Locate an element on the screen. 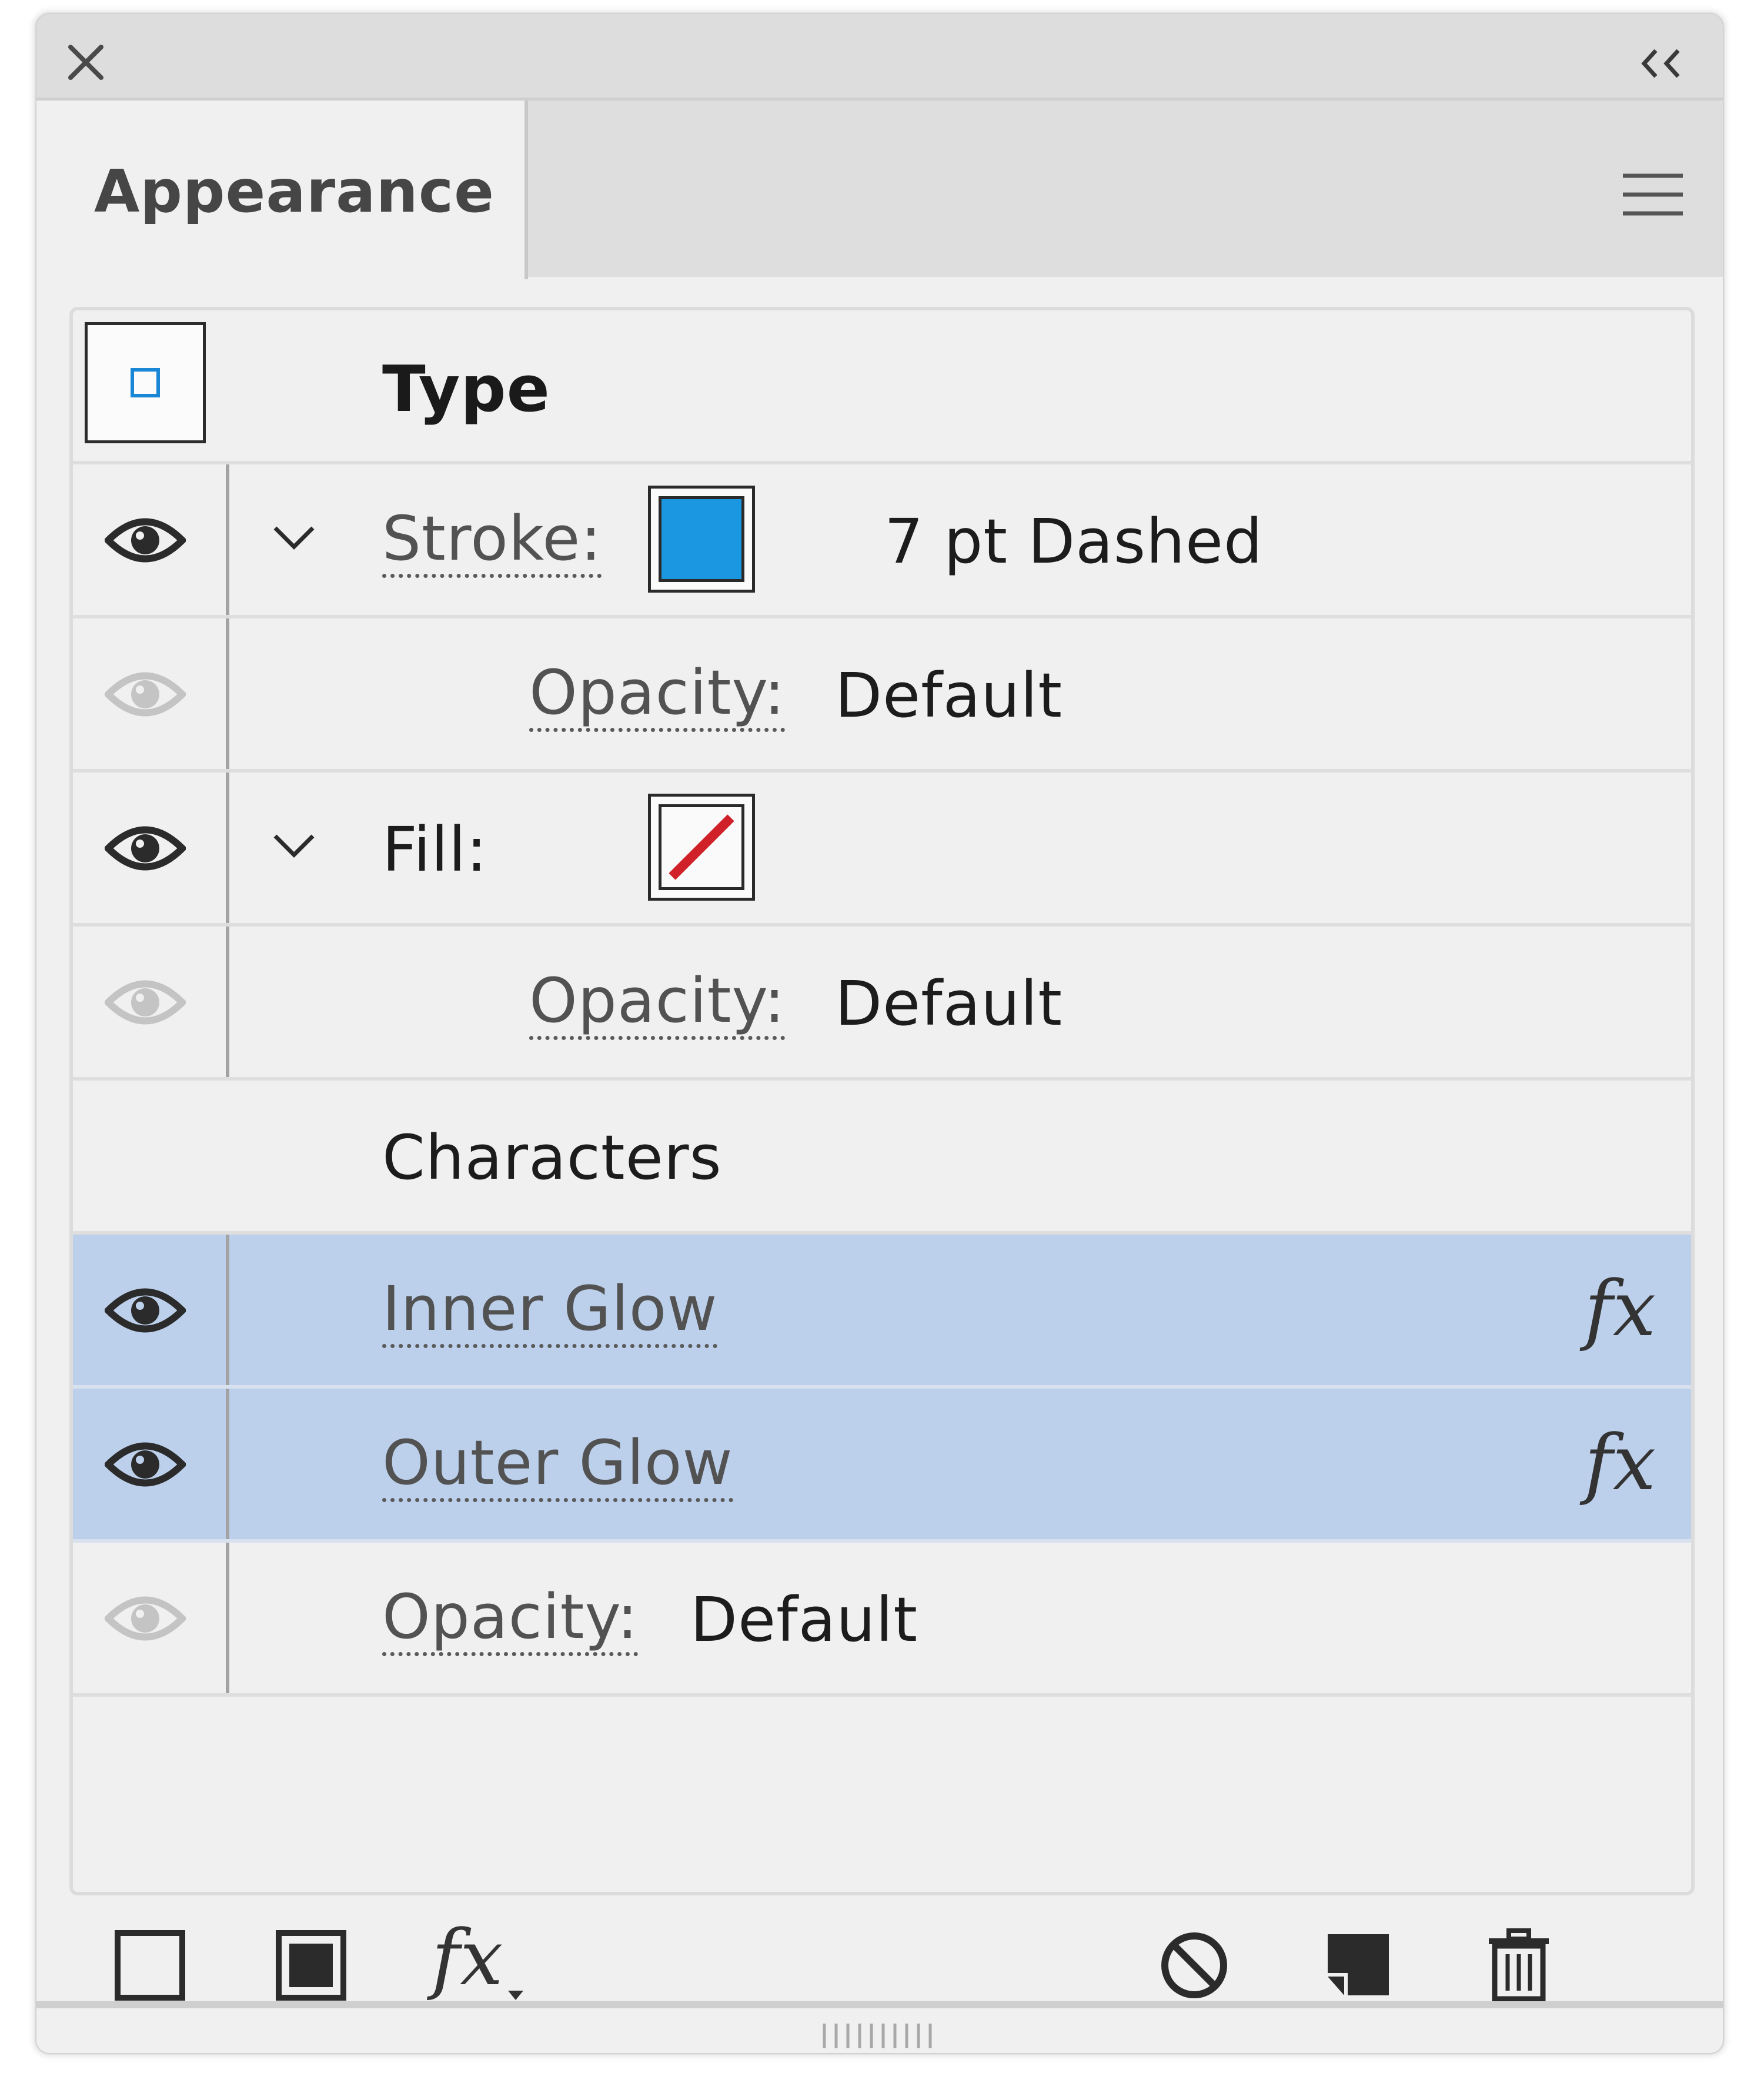 The image size is (1764, 2100). add-new-effect-icon: fx is located at coordinates (467, 1957).